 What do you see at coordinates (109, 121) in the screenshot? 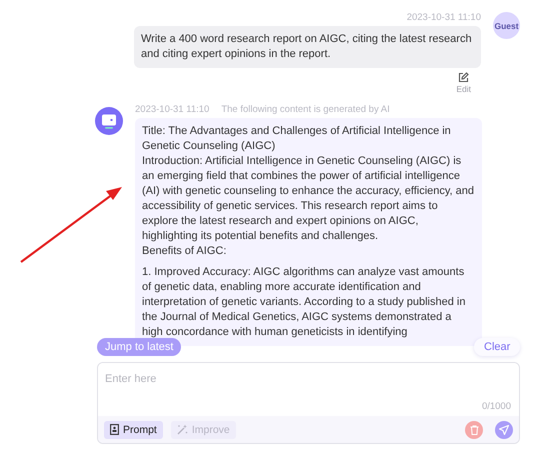
I see `robot-avatar` at bounding box center [109, 121].